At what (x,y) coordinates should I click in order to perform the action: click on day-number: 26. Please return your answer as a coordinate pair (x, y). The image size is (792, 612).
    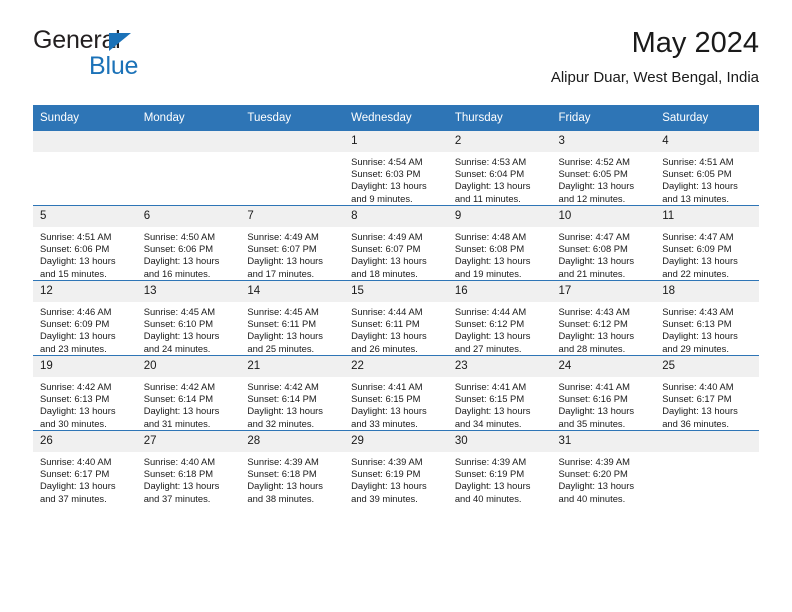
    Looking at the image, I should click on (85, 441).